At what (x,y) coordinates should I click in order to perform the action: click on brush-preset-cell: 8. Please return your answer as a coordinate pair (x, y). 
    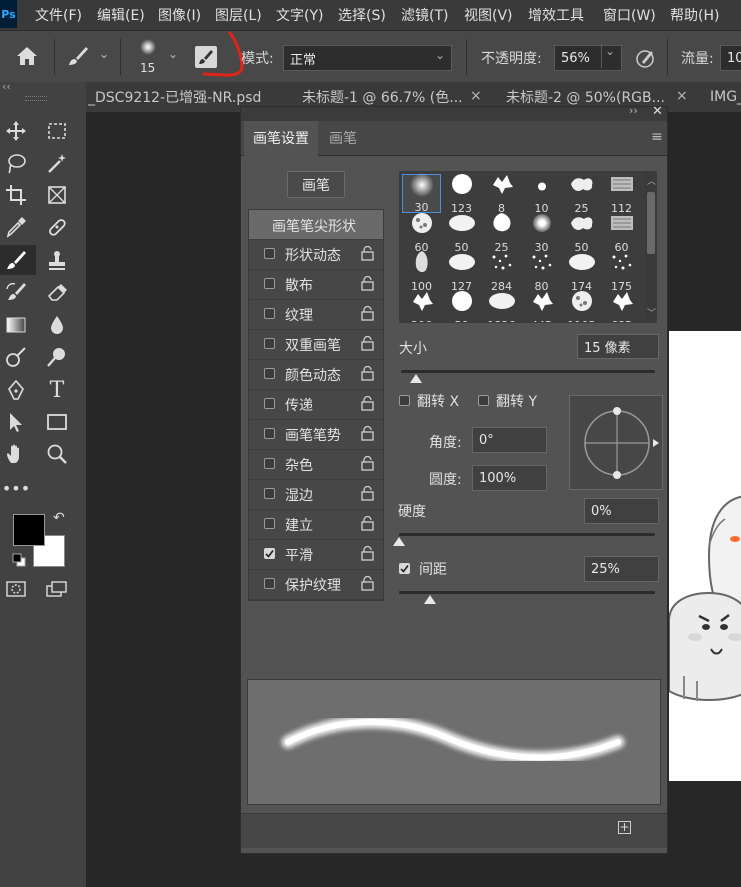
    Looking at the image, I should click on (501, 194).